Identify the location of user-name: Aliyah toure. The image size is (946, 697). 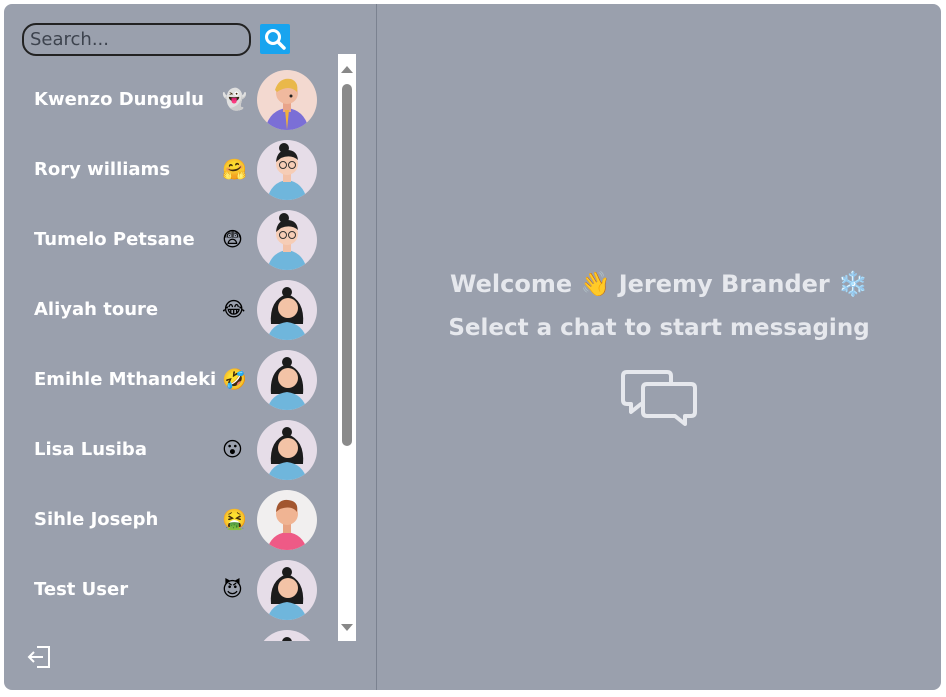
(96, 309).